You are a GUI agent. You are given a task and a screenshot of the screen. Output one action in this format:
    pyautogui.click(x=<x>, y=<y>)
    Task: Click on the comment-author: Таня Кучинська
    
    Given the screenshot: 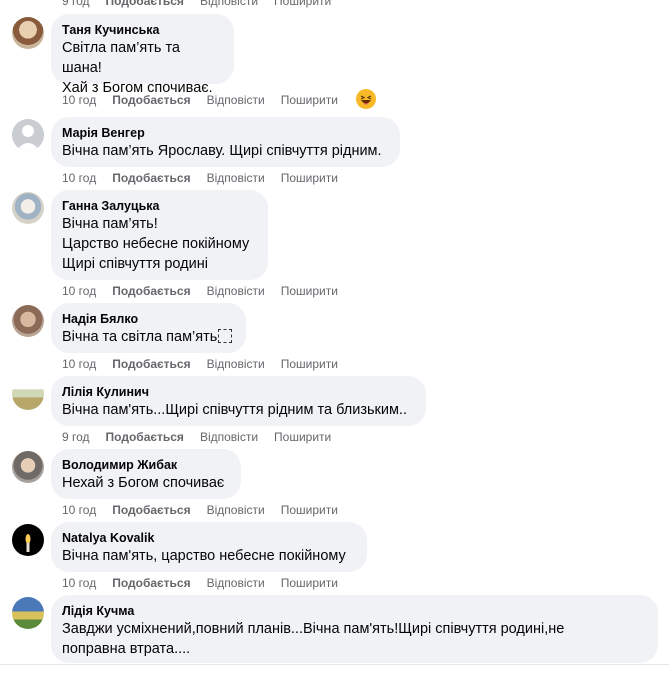 What is the action you would take?
    pyautogui.click(x=142, y=30)
    